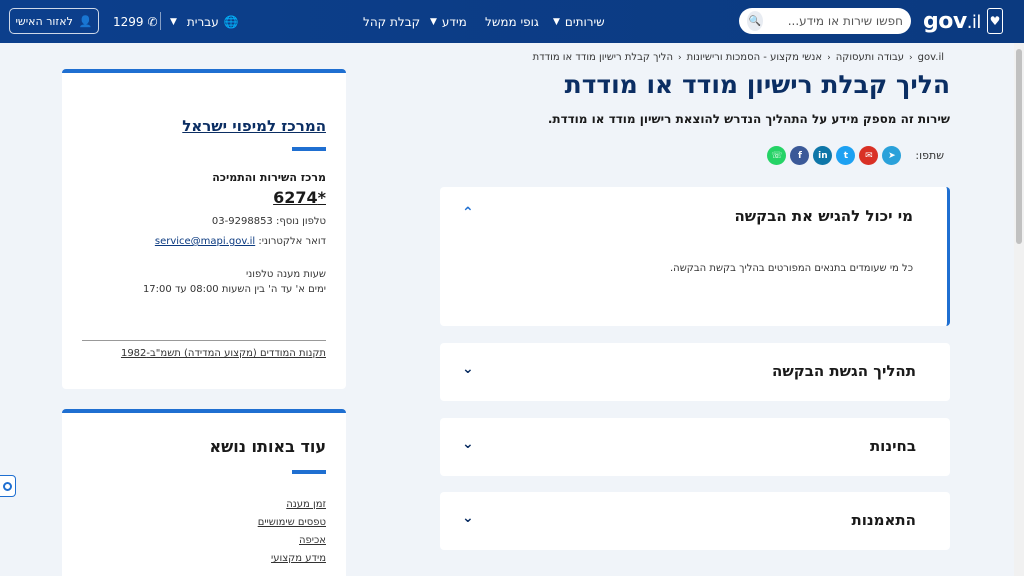  I want to click on support-phone-link: *6274, so click(299, 197).